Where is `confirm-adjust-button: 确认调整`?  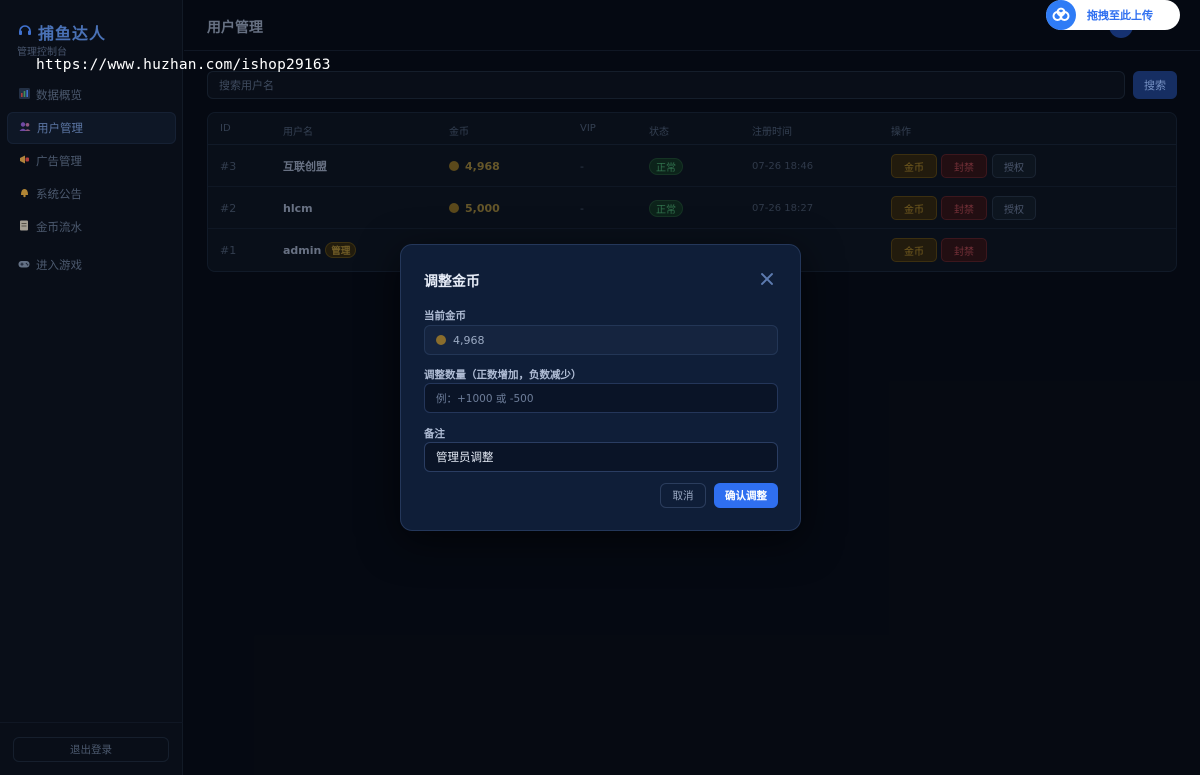
confirm-adjust-button: 确认调整 is located at coordinates (746, 495).